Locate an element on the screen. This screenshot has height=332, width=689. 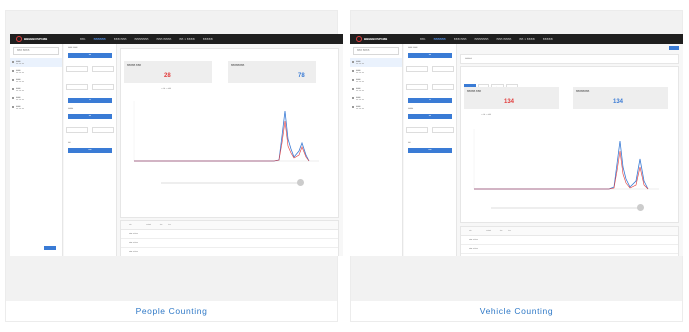
stat-value: 28 is located at coordinates (167, 76).